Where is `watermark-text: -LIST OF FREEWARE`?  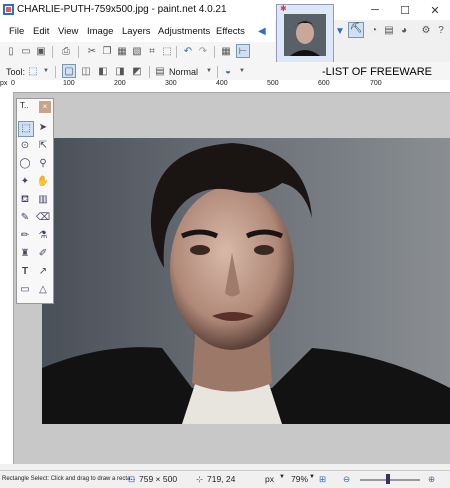 watermark-text: -LIST OF FREEWARE is located at coordinates (377, 72).